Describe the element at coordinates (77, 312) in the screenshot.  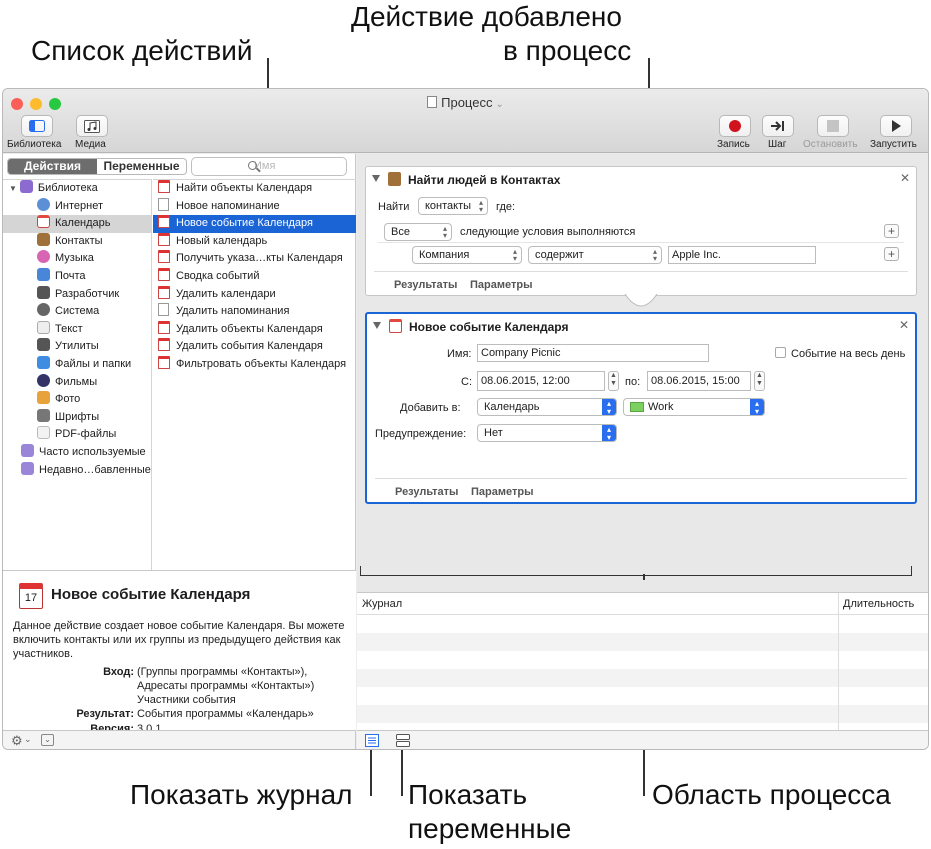
I see `library-item: Система` at that location.